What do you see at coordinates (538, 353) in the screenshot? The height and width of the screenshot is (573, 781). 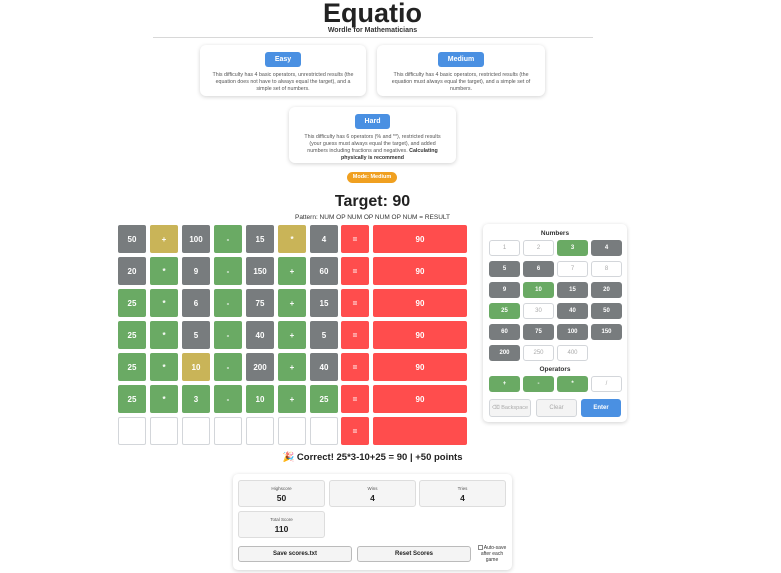 I see `number-key: 250` at bounding box center [538, 353].